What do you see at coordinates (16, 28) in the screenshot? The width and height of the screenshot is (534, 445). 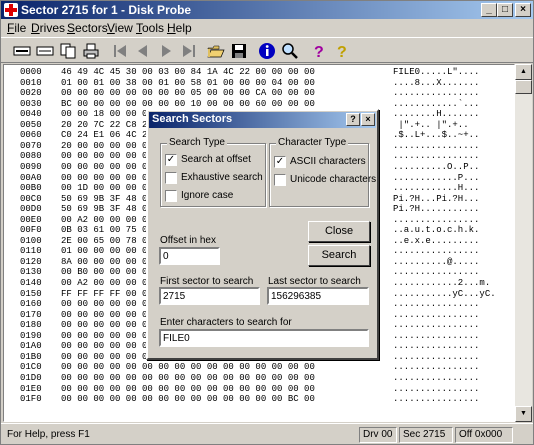 I see `menu-file: File` at bounding box center [16, 28].